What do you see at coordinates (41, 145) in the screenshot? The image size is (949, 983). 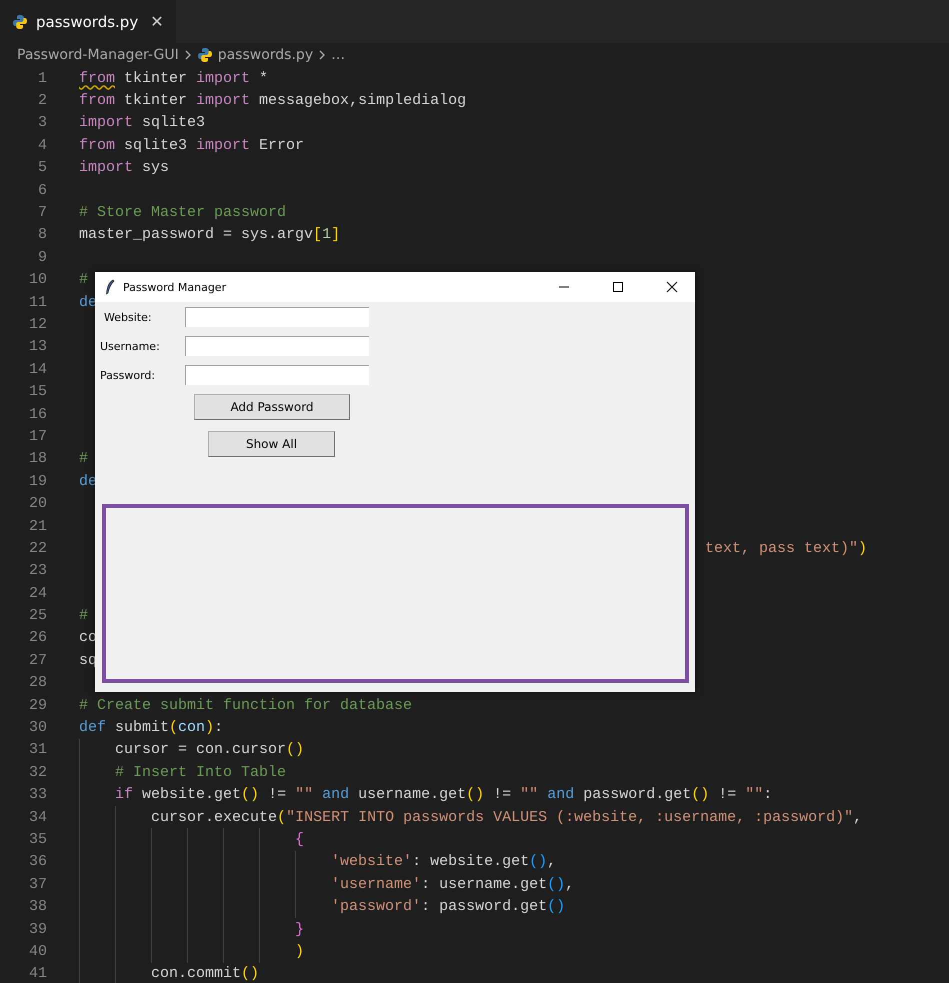 I see `line-number: 4` at bounding box center [41, 145].